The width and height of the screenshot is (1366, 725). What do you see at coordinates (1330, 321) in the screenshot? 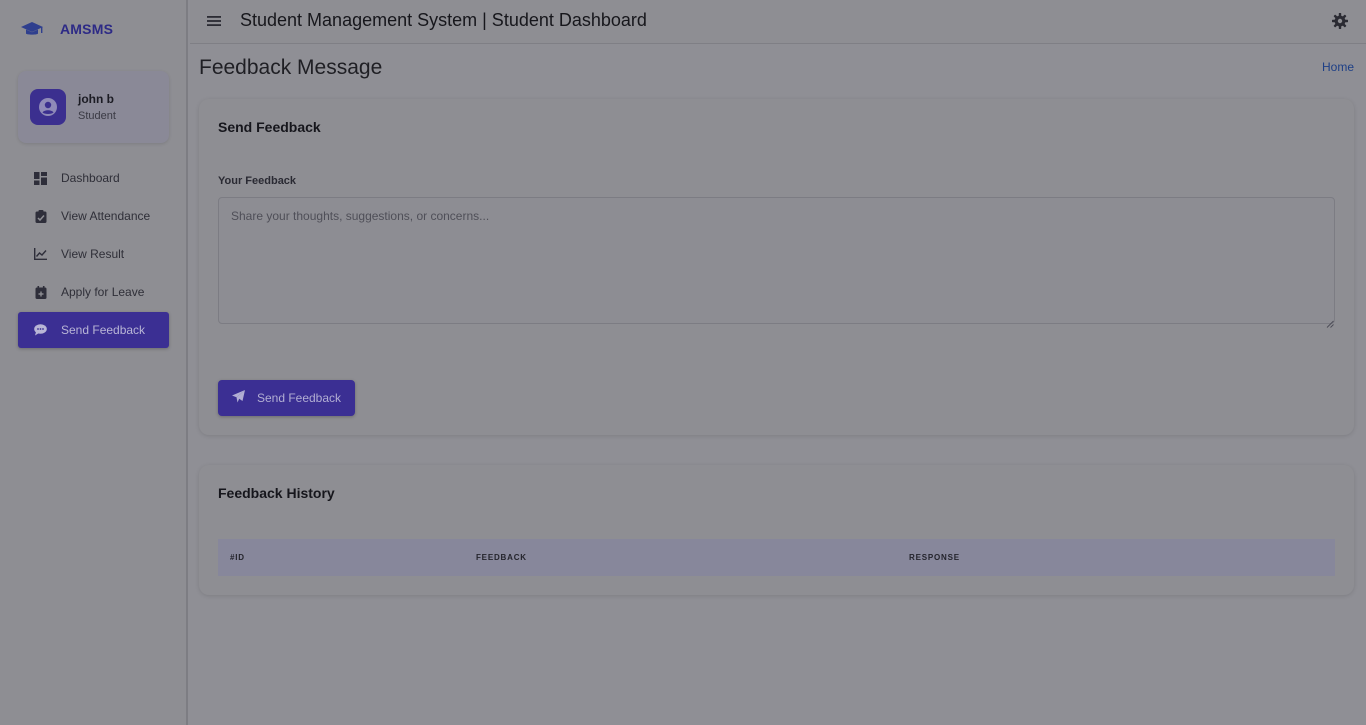
I see `resize-grip-icon` at bounding box center [1330, 321].